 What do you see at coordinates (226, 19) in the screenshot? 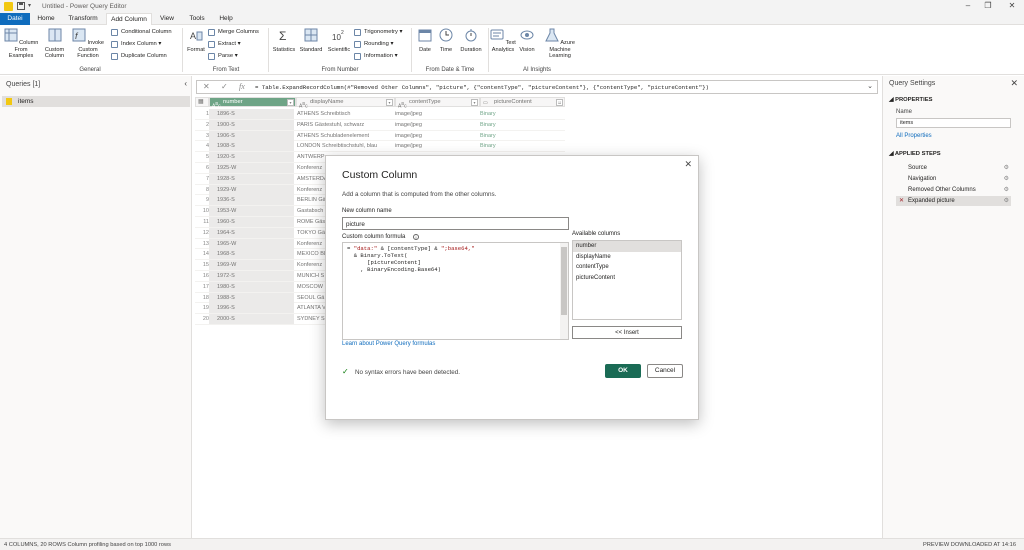
I see `tab-help: Help` at bounding box center [226, 19].